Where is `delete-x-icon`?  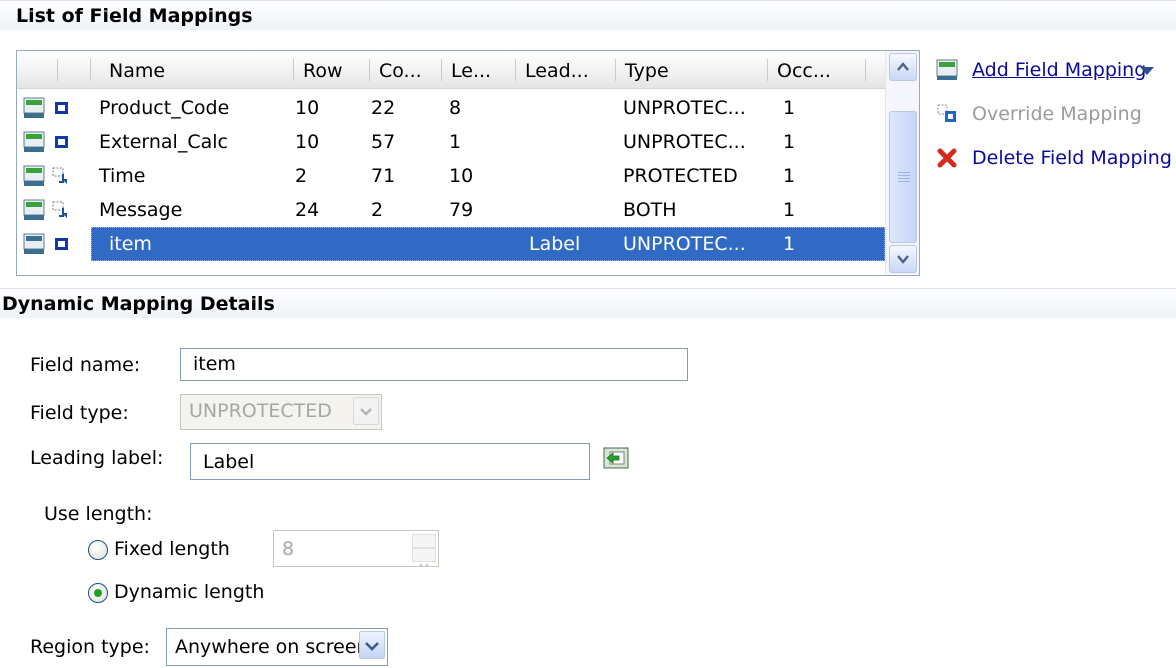 delete-x-icon is located at coordinates (947, 158).